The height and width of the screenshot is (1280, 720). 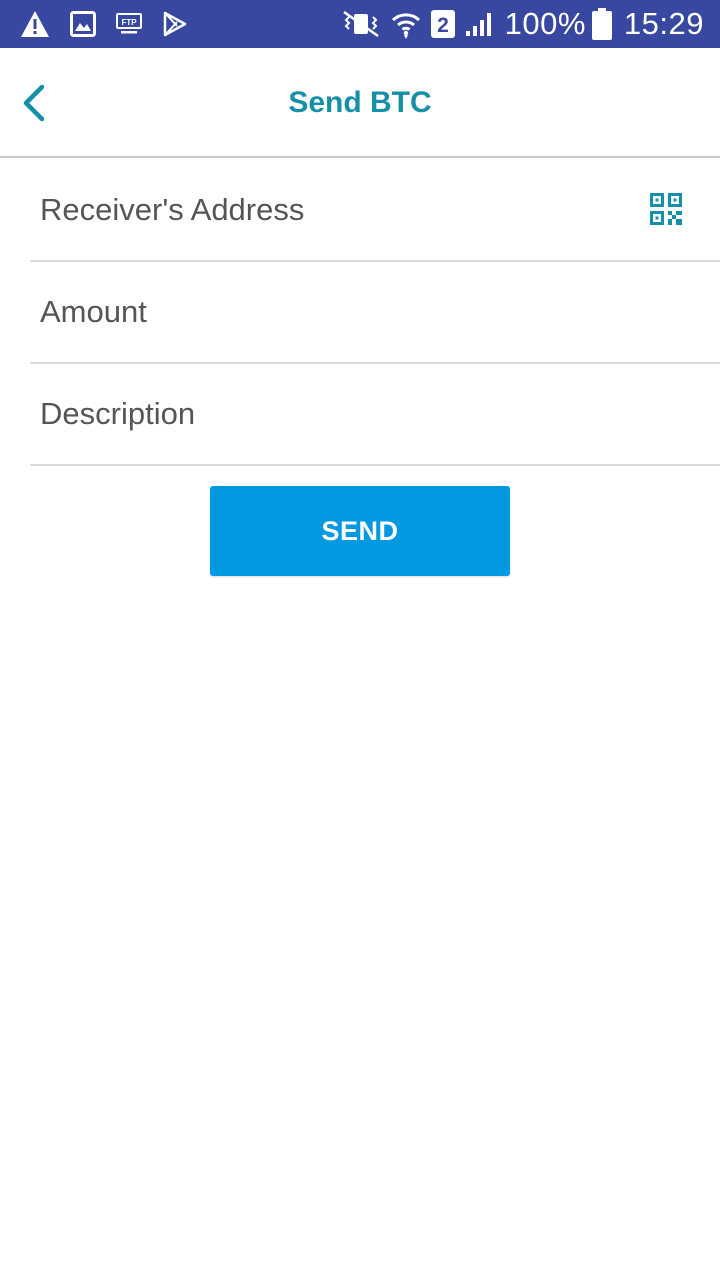 I want to click on amount-row, so click(x=375, y=313).